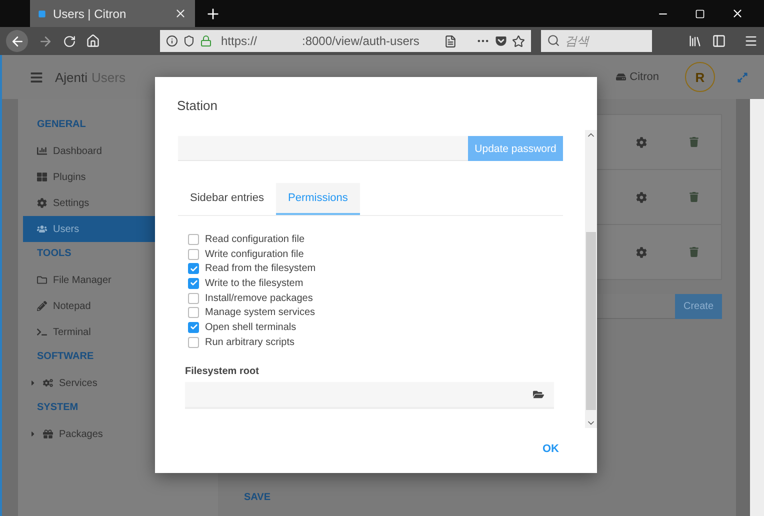  What do you see at coordinates (700, 77) in the screenshot?
I see `user-avatar: R` at bounding box center [700, 77].